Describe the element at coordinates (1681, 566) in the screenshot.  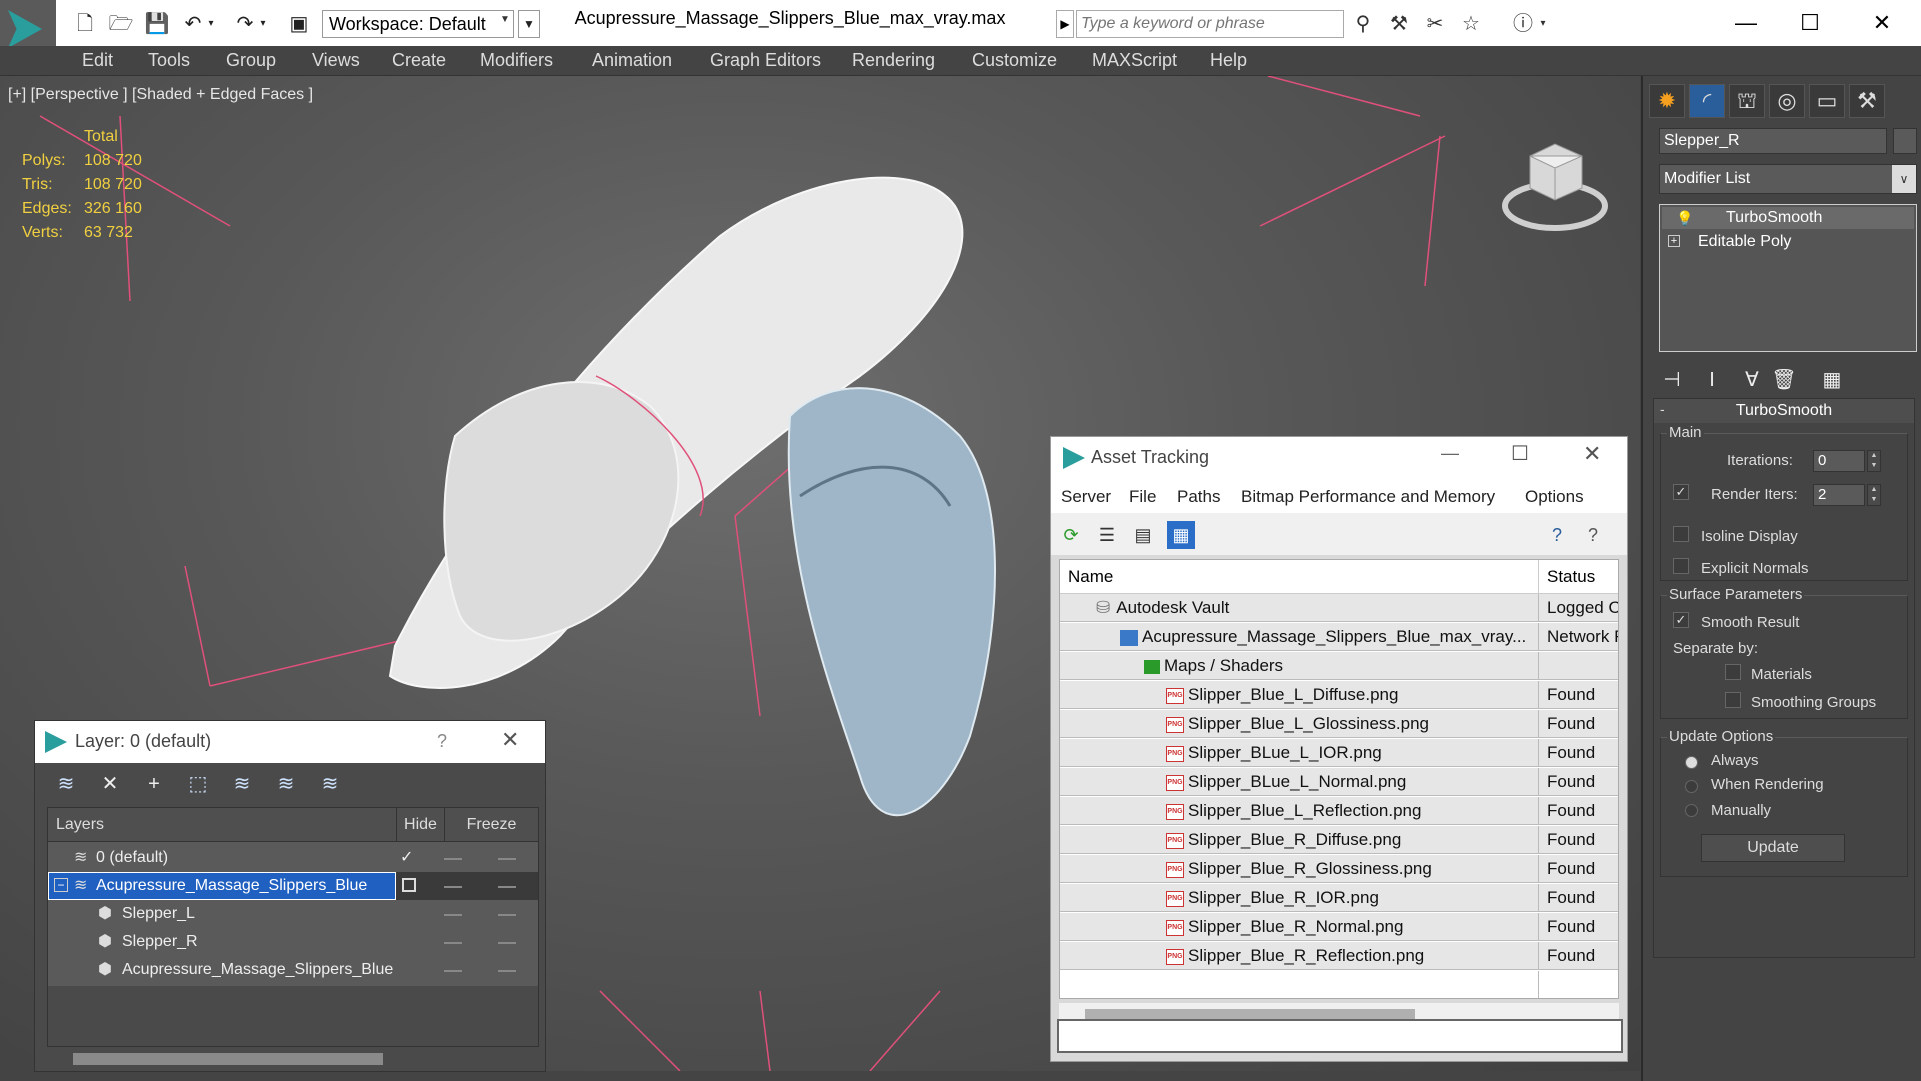
I see `explicit-normals-checkbox` at that location.